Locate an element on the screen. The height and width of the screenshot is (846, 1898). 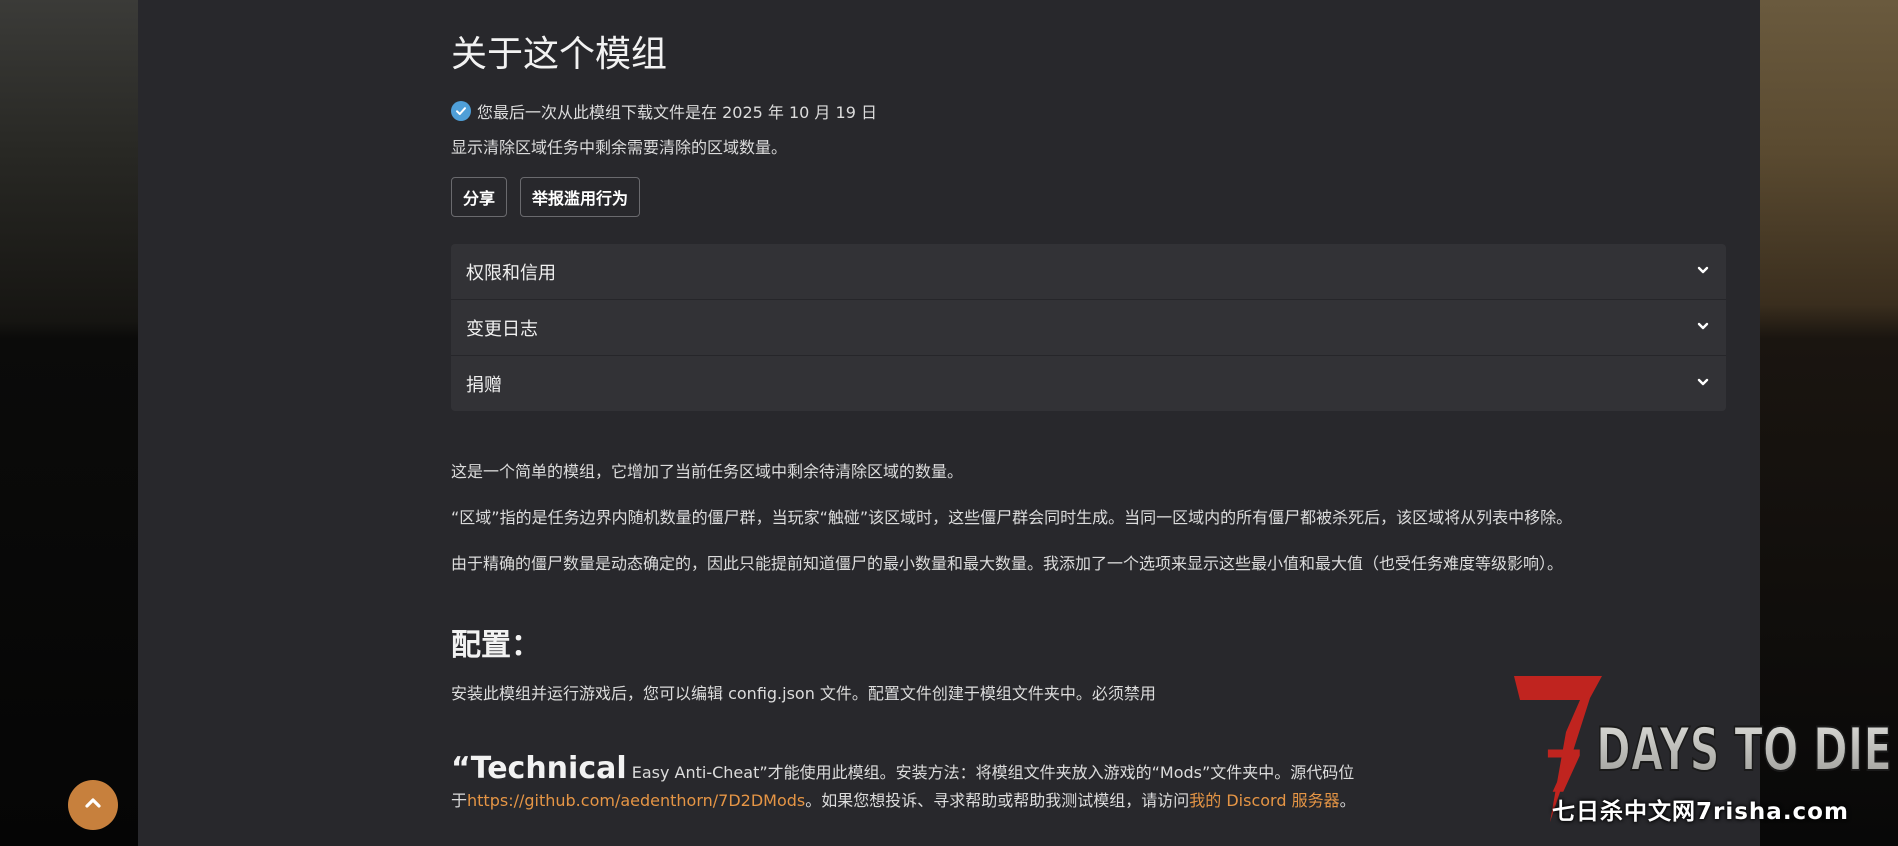
source-prefix: 于 is located at coordinates (459, 800).